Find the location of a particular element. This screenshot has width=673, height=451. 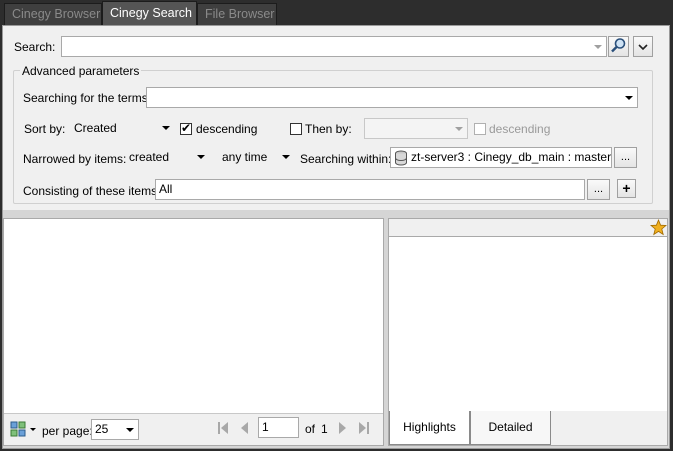

expand-advanced-button is located at coordinates (643, 46).